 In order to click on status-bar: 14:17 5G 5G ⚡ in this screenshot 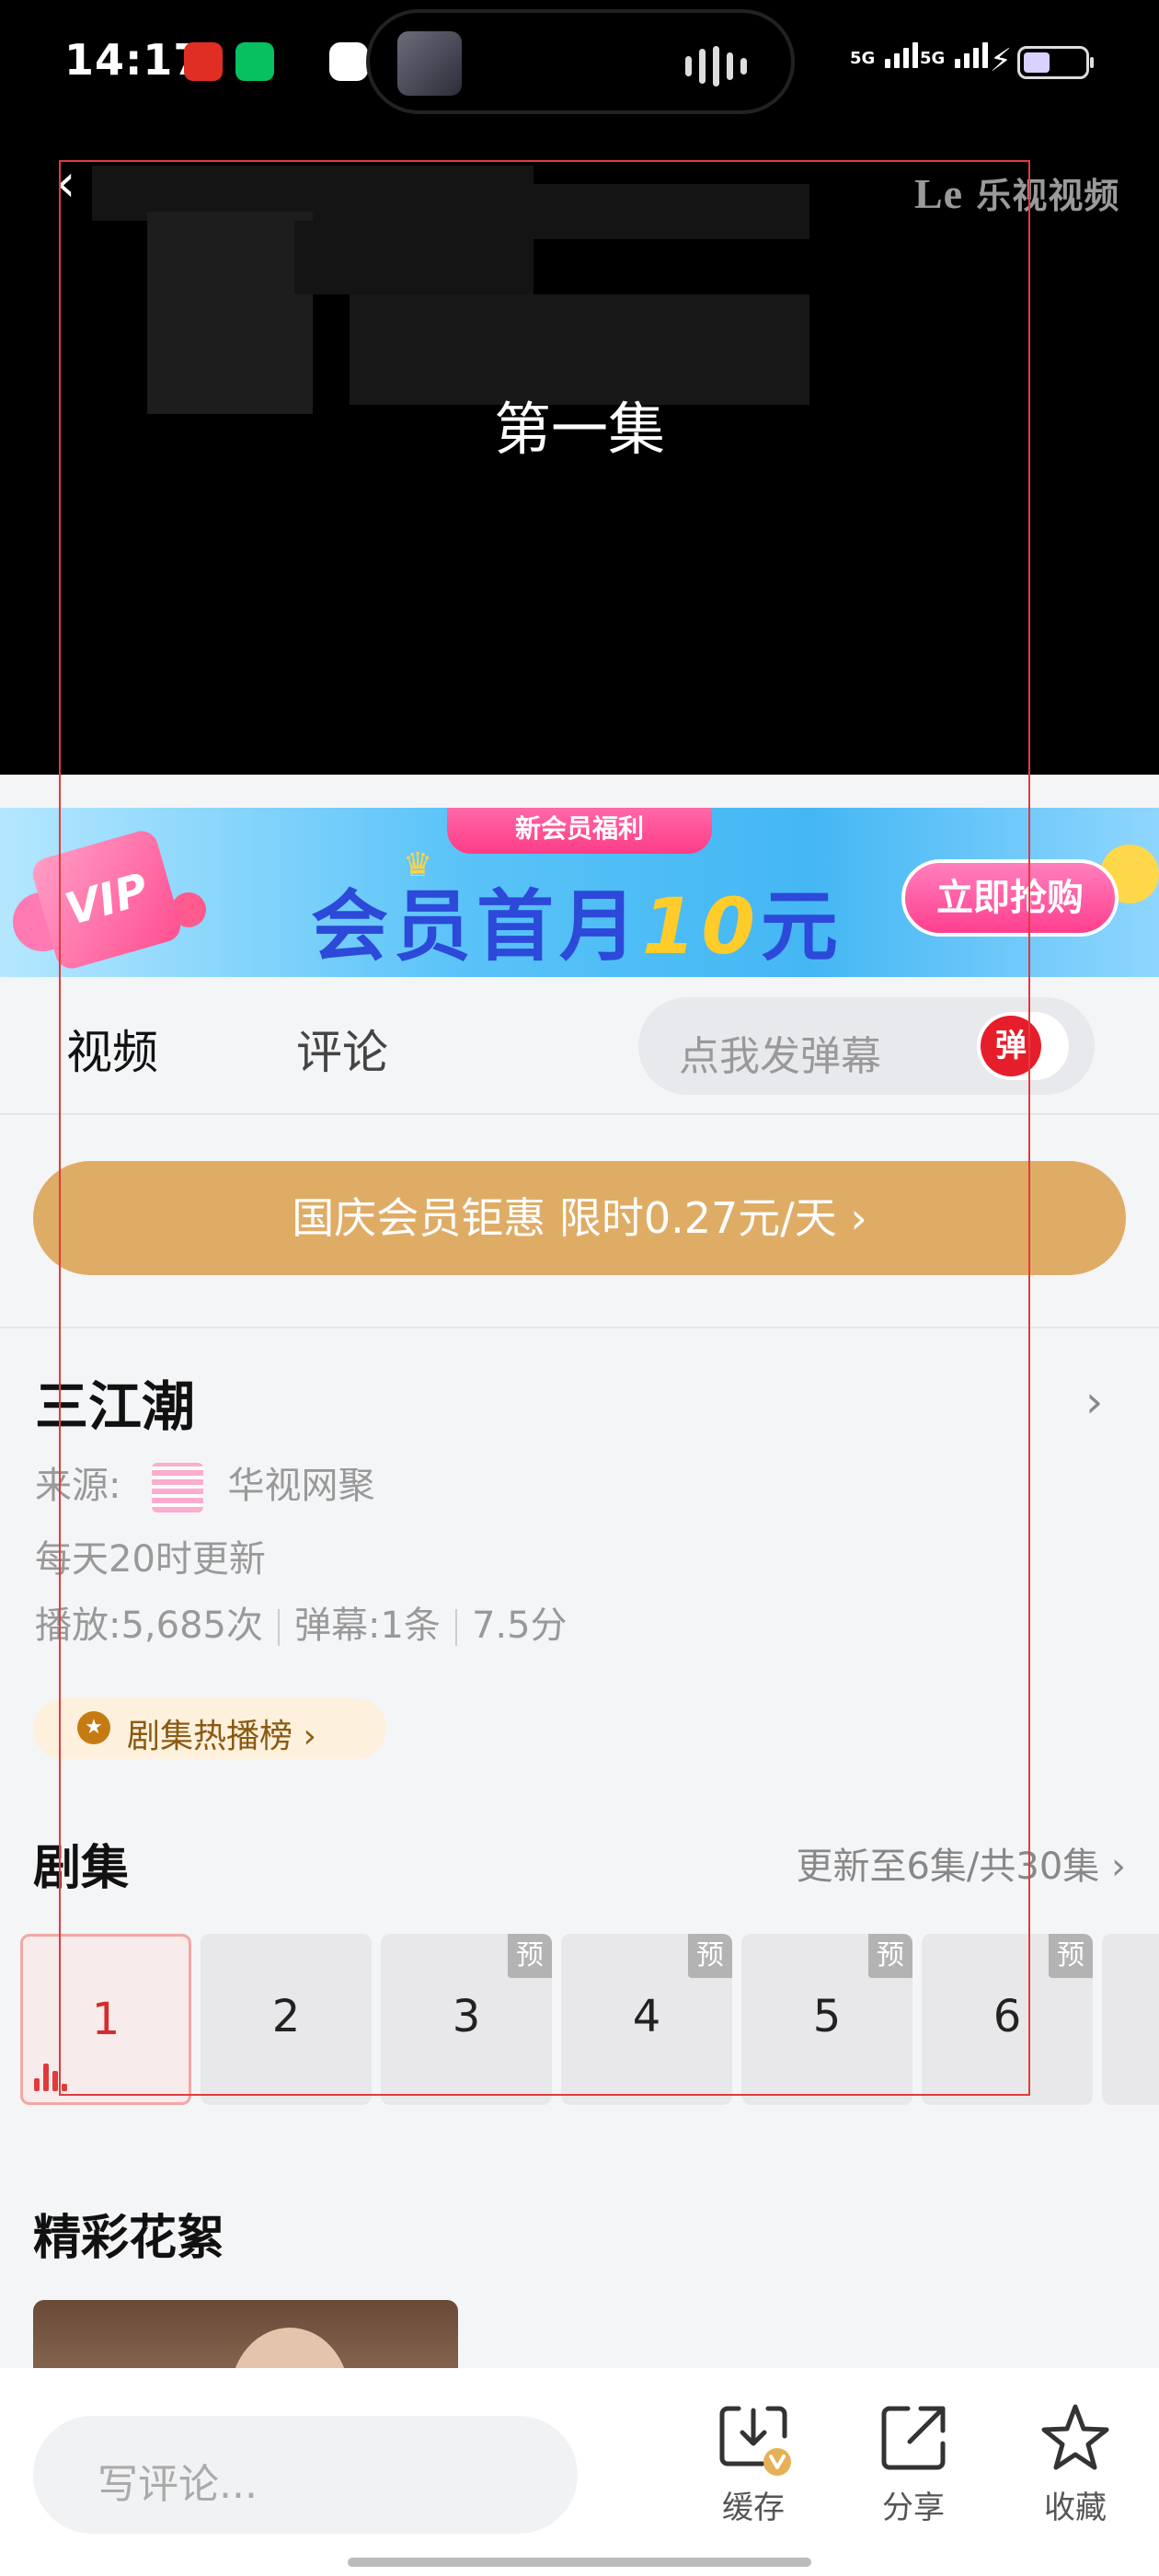, I will do `click(579, 64)`.